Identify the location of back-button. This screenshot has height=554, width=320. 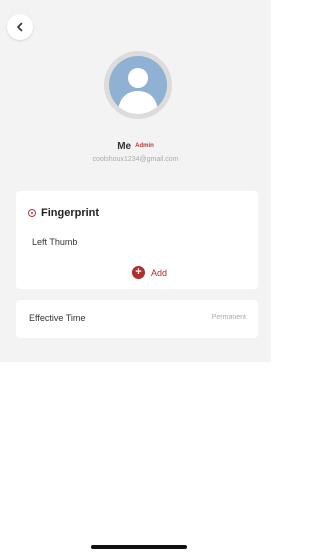
(20, 27).